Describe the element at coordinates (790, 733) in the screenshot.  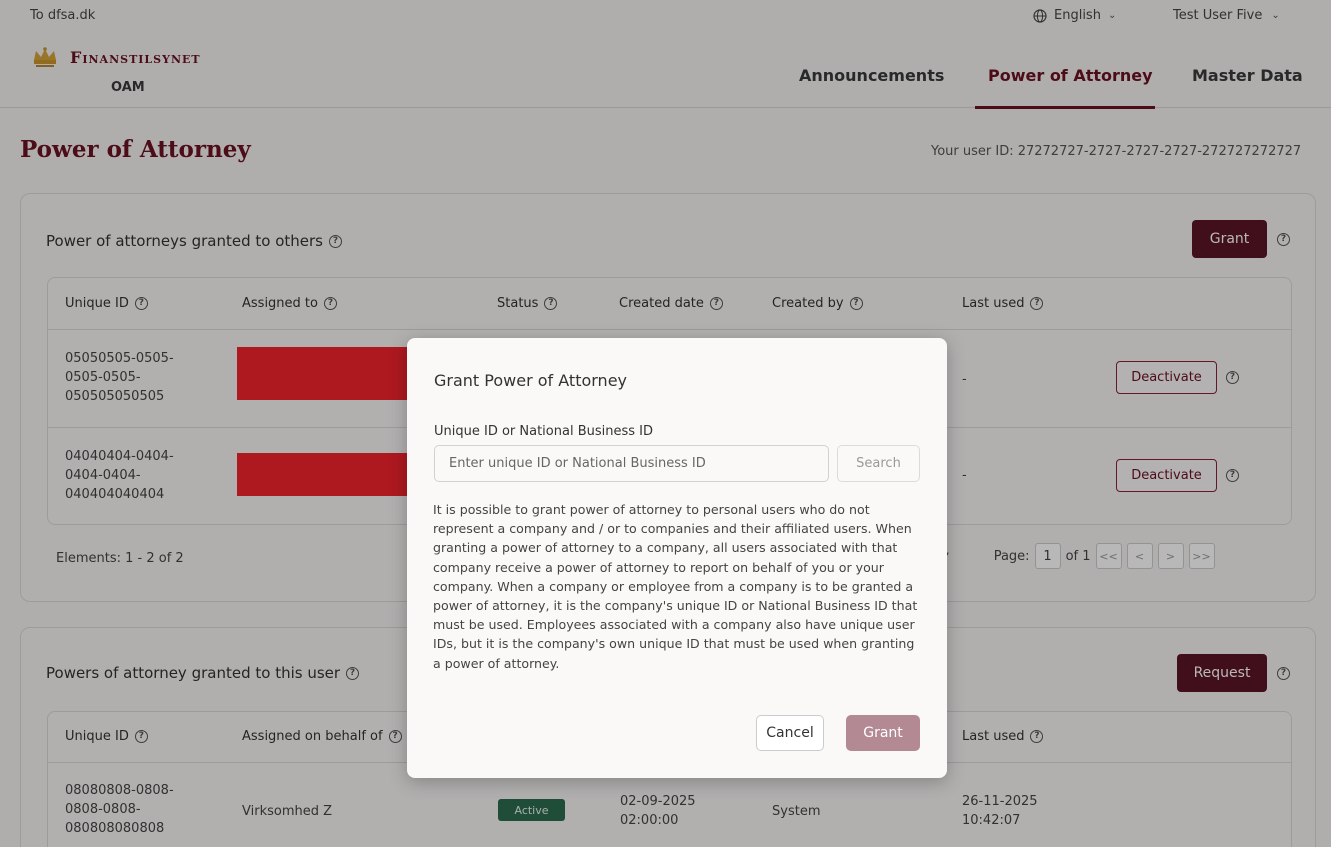
I see `cancel-button: Cancel` at that location.